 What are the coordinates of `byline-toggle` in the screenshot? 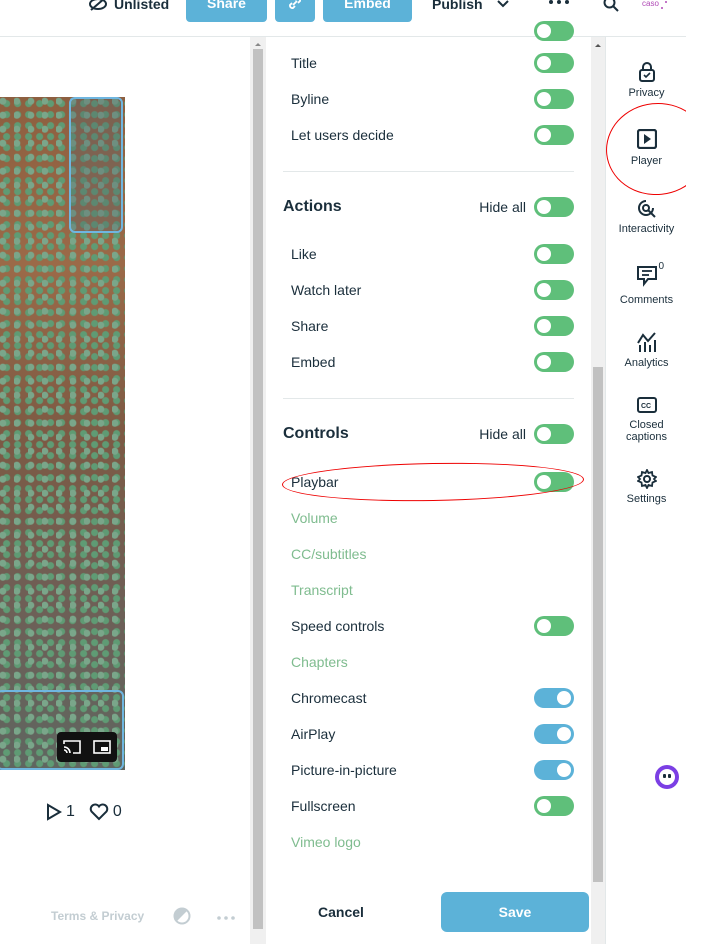 It's located at (554, 99).